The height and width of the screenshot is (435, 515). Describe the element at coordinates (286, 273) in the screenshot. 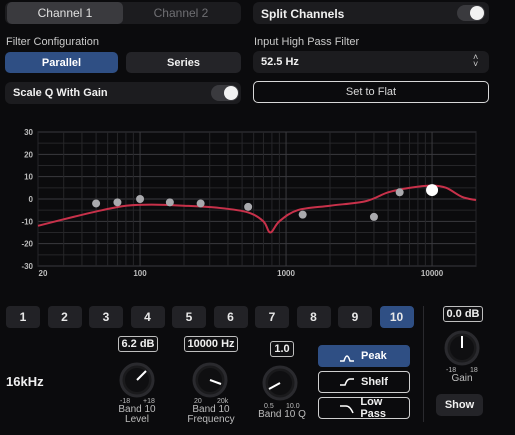

I see `x-tick-label: 1000` at that location.